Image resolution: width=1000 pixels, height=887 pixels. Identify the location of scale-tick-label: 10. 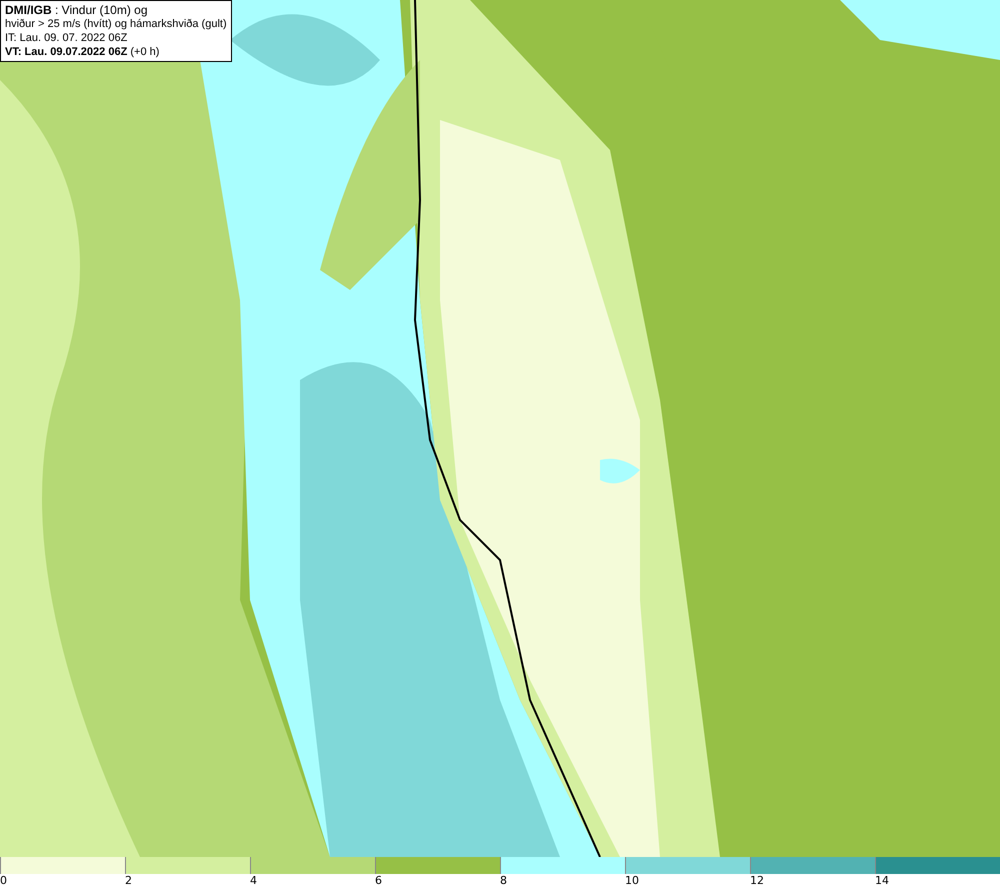
(632, 880).